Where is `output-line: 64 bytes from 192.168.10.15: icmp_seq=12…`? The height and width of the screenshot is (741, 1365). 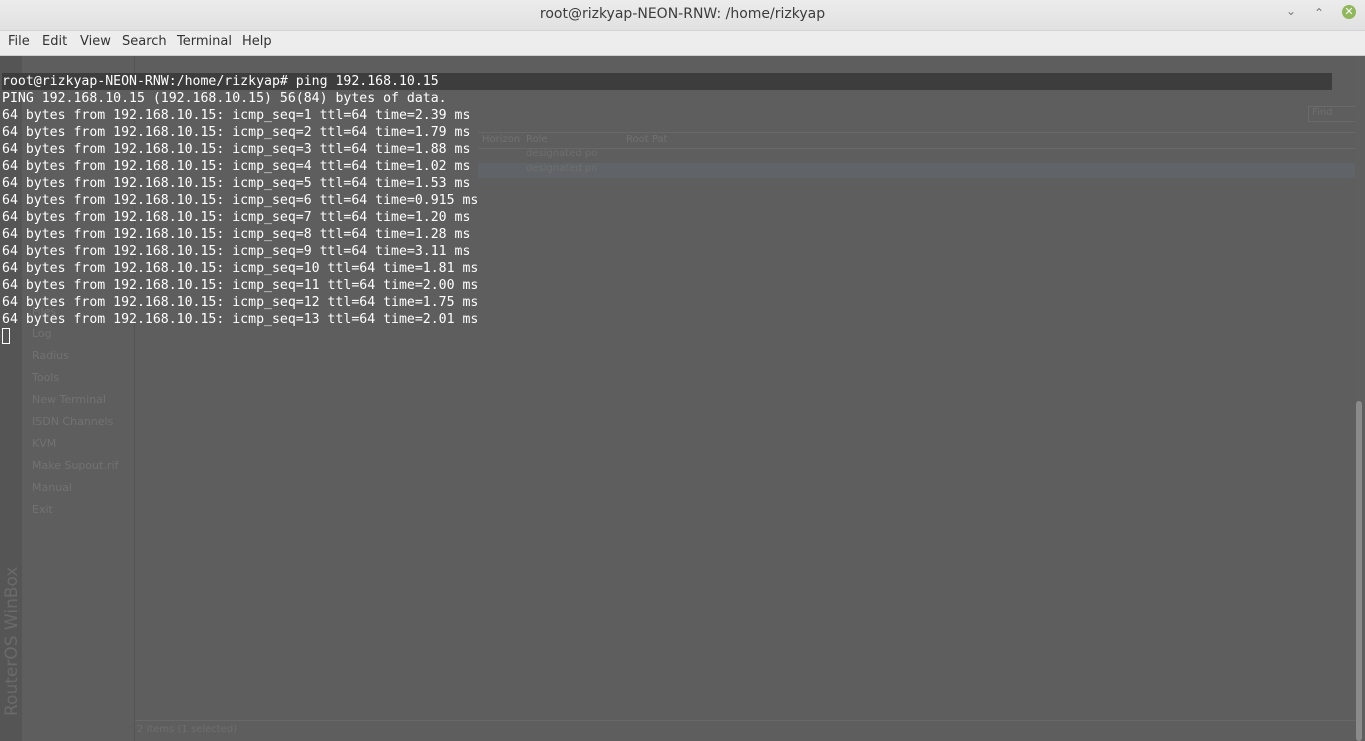 output-line: 64 bytes from 192.168.10.15: icmp_seq=12… is located at coordinates (240, 302).